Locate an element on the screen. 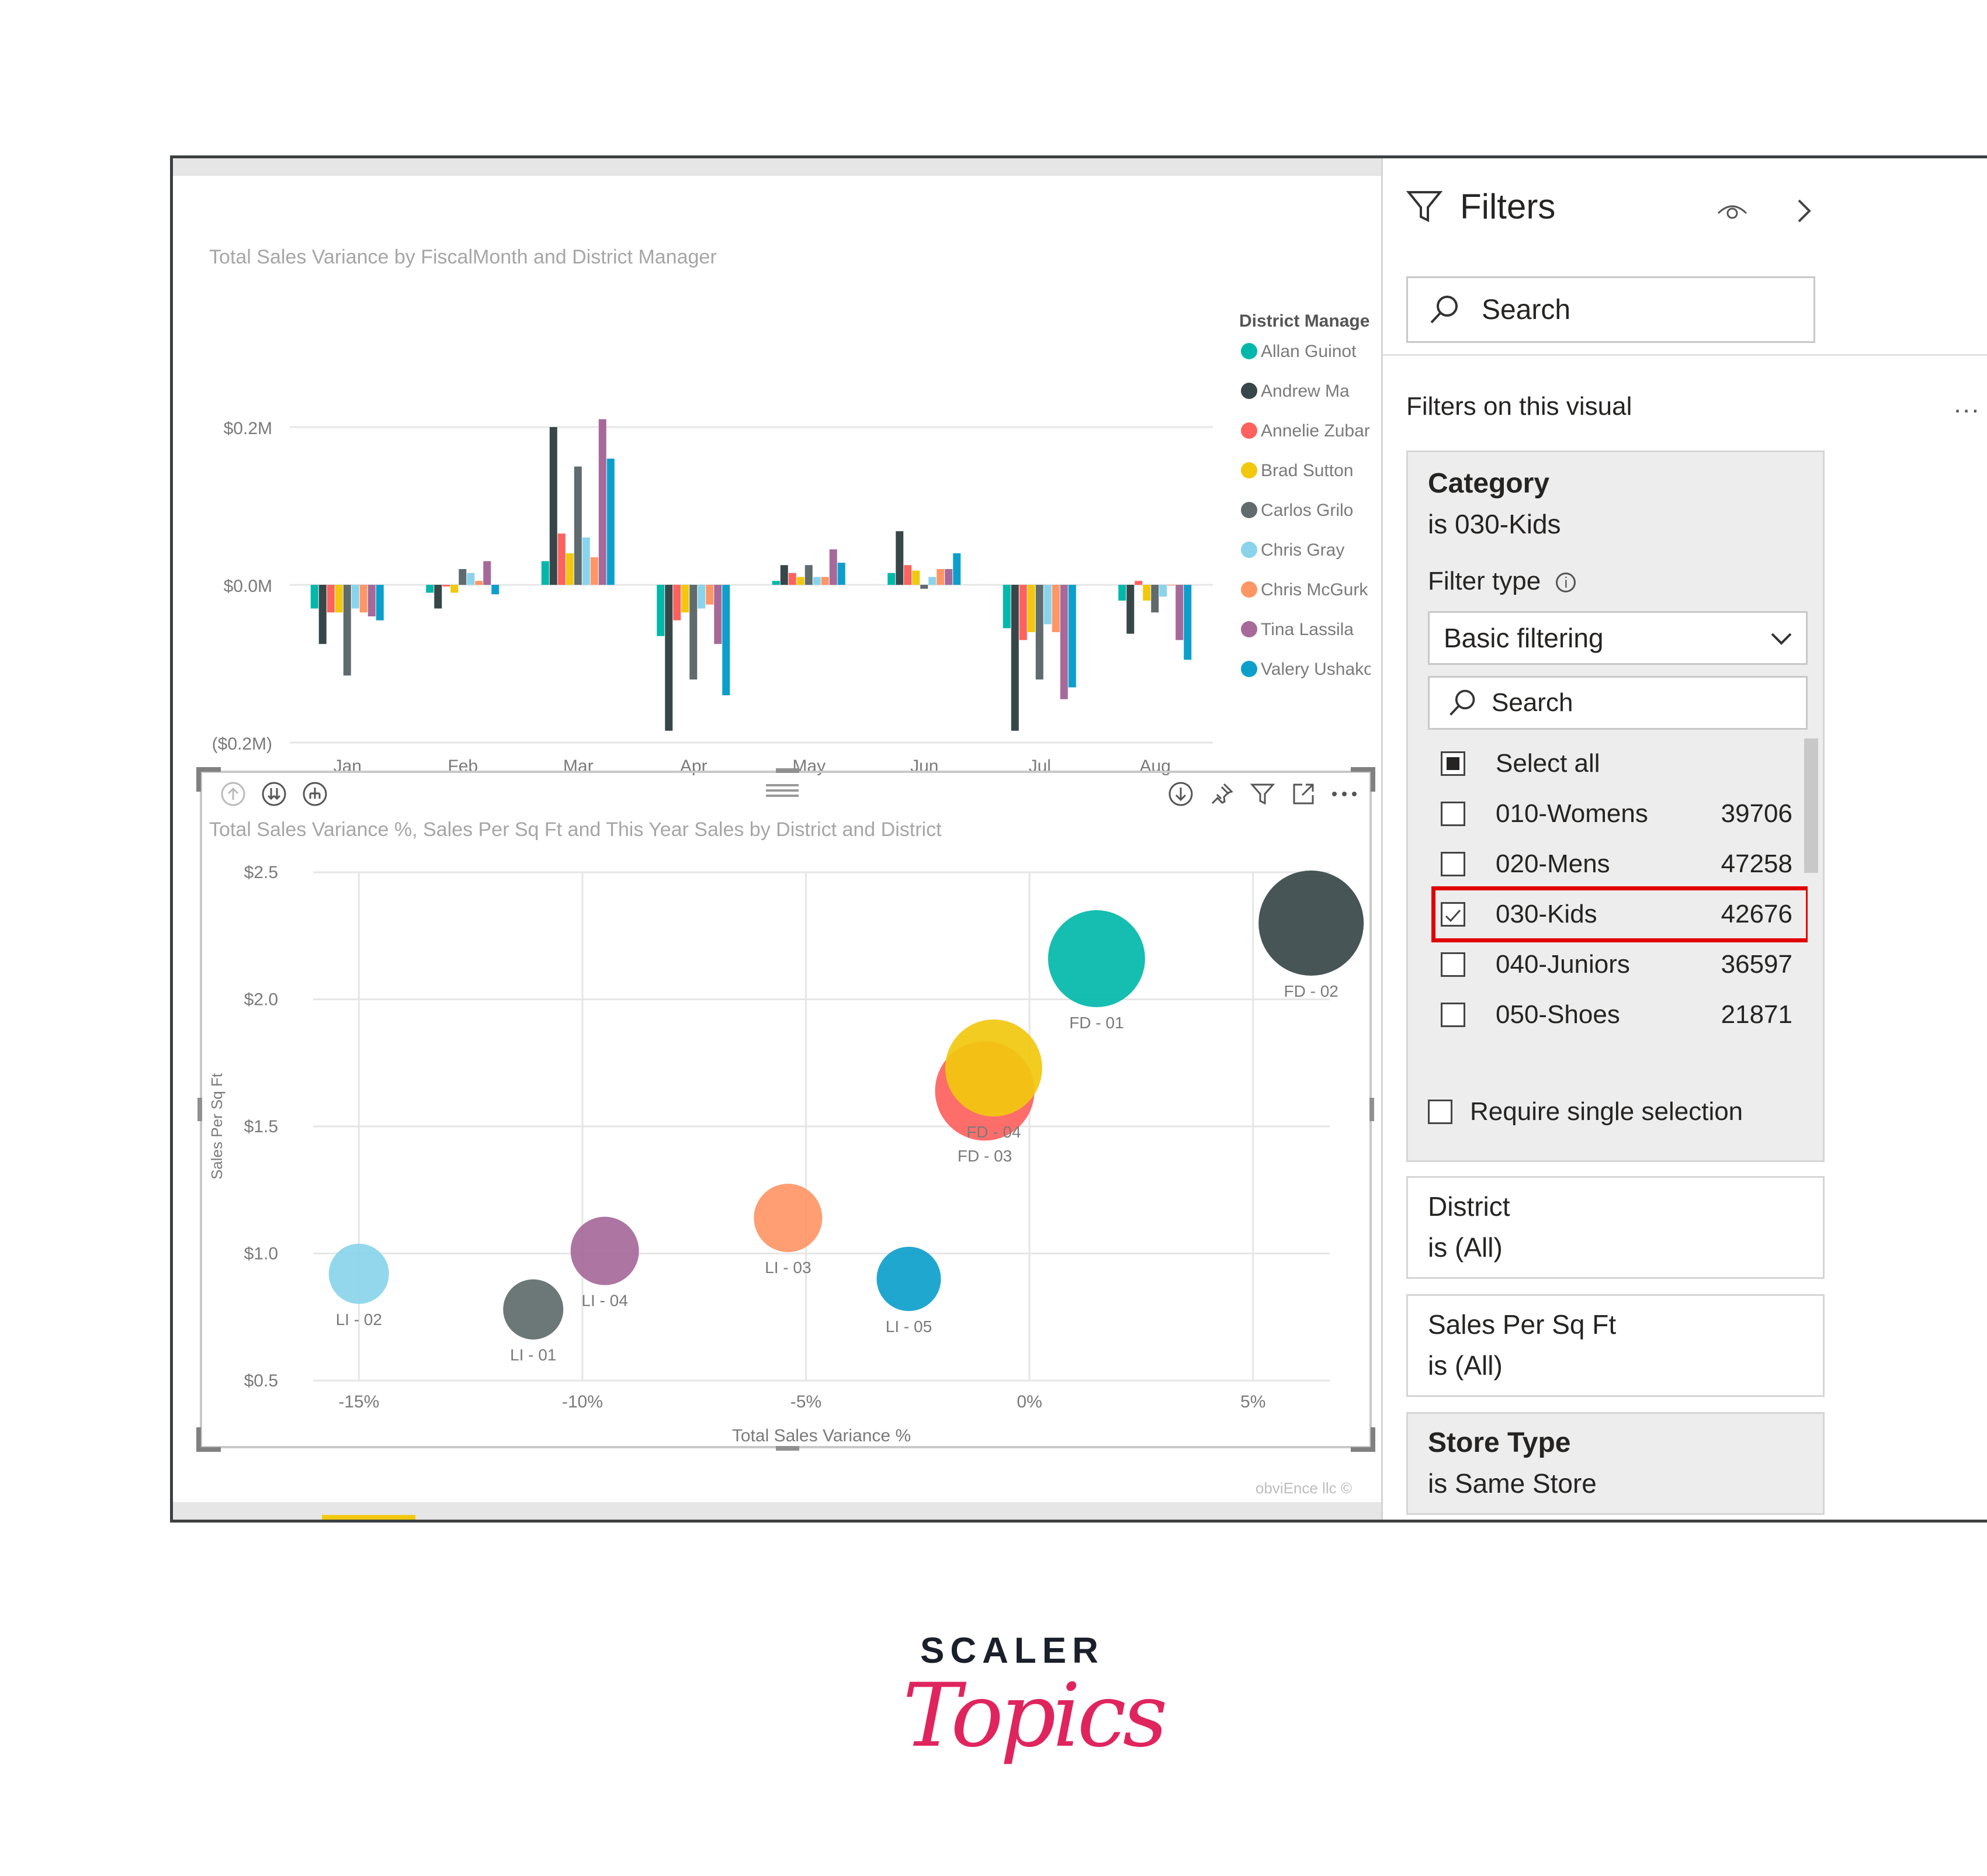 Image resolution: width=1987 pixels, height=1876 pixels. filter-list-item: Select all is located at coordinates (1610, 763).